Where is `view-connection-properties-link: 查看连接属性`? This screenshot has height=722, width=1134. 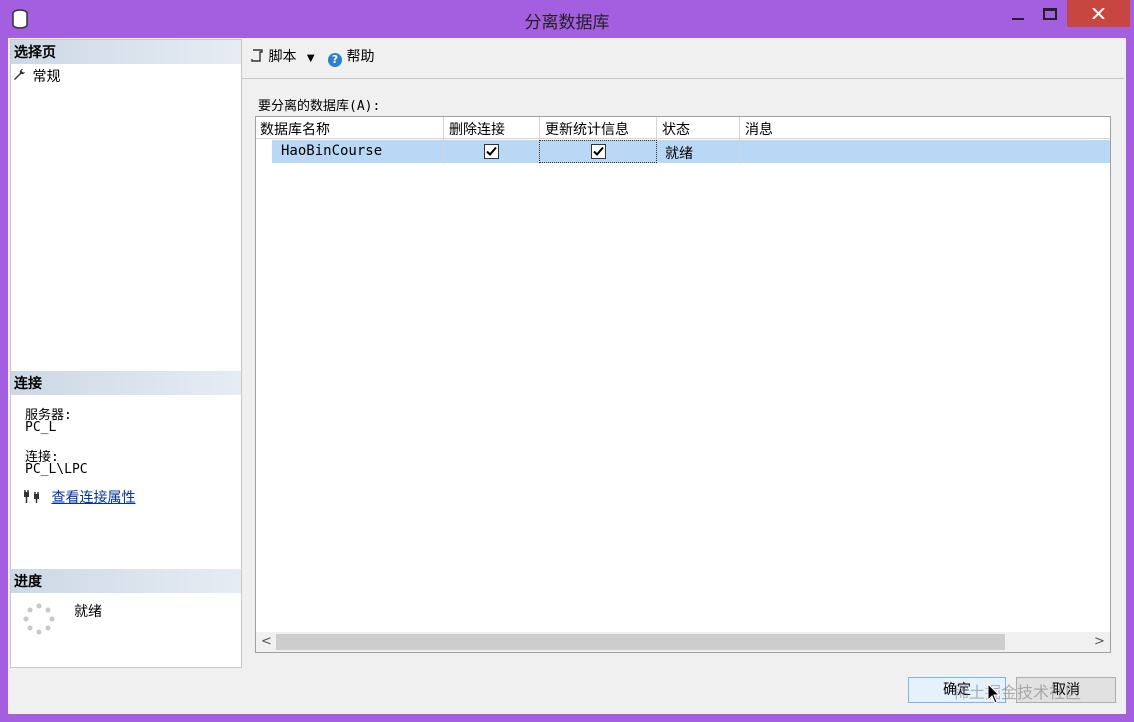 view-connection-properties-link: 查看连接属性 is located at coordinates (93, 498).